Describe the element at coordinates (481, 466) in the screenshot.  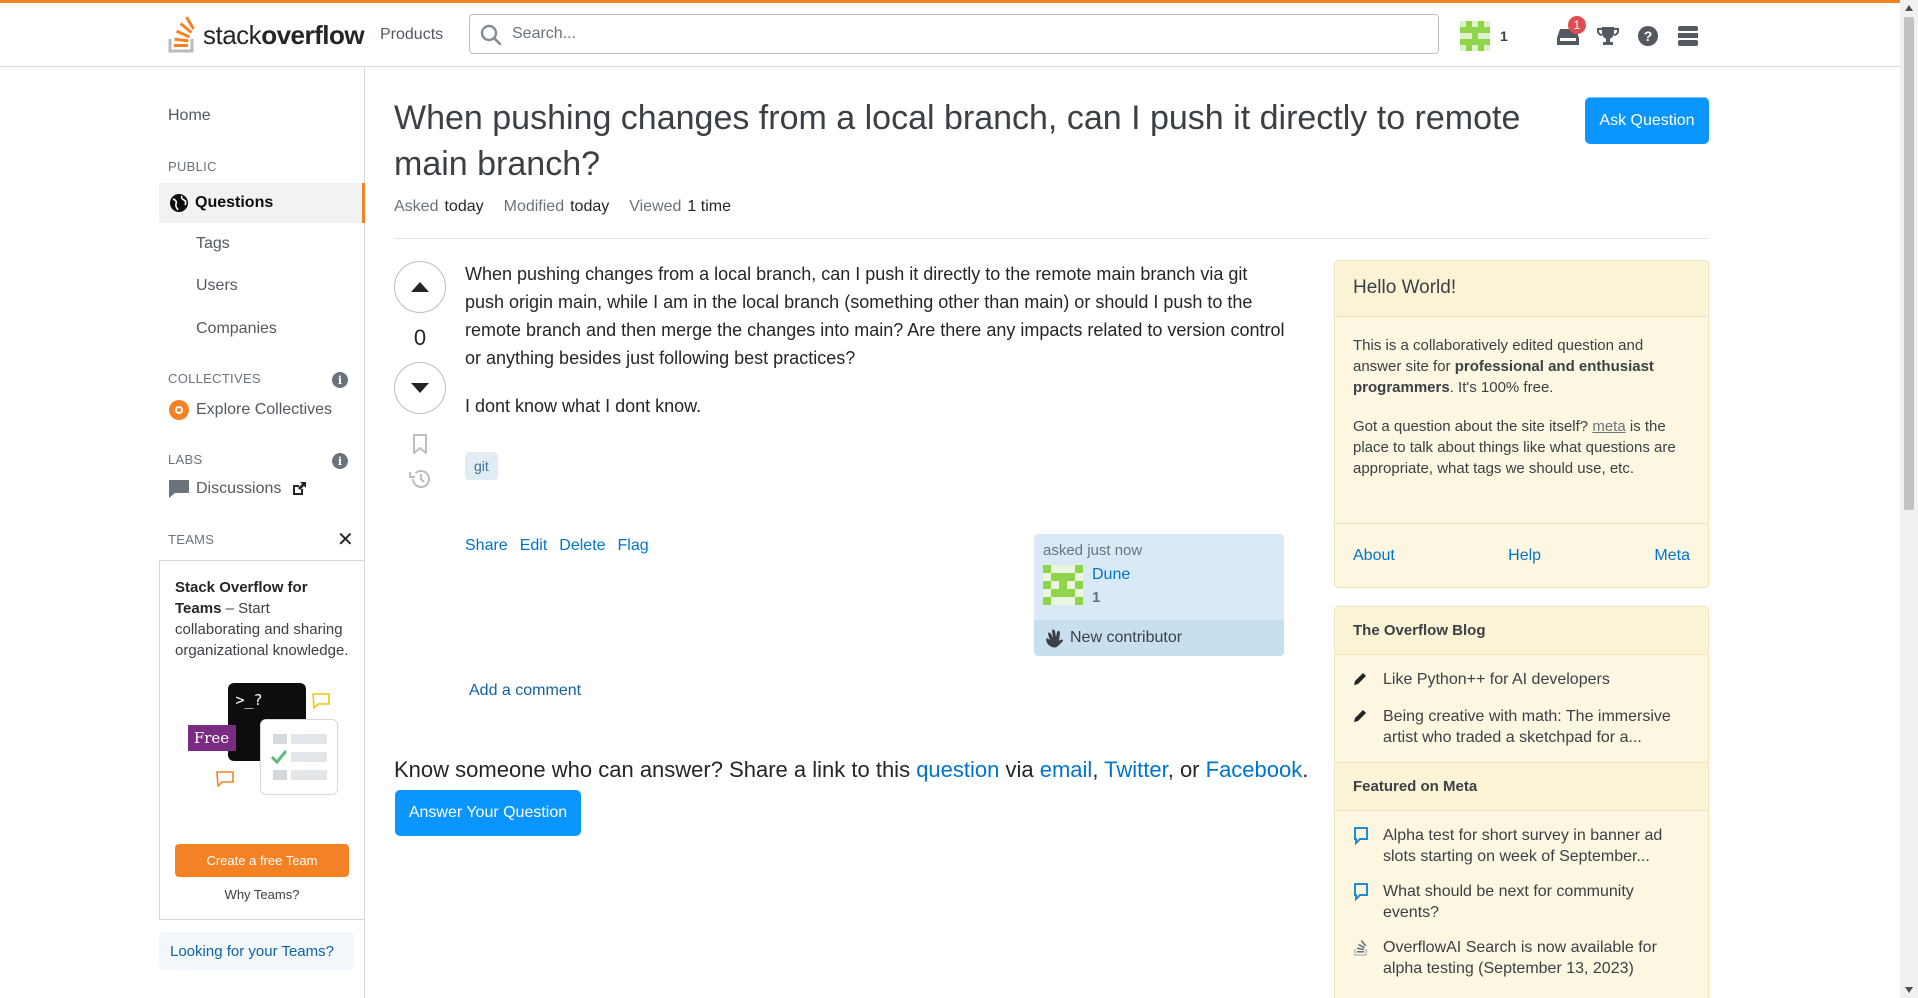
I see `tag-git: git` at that location.